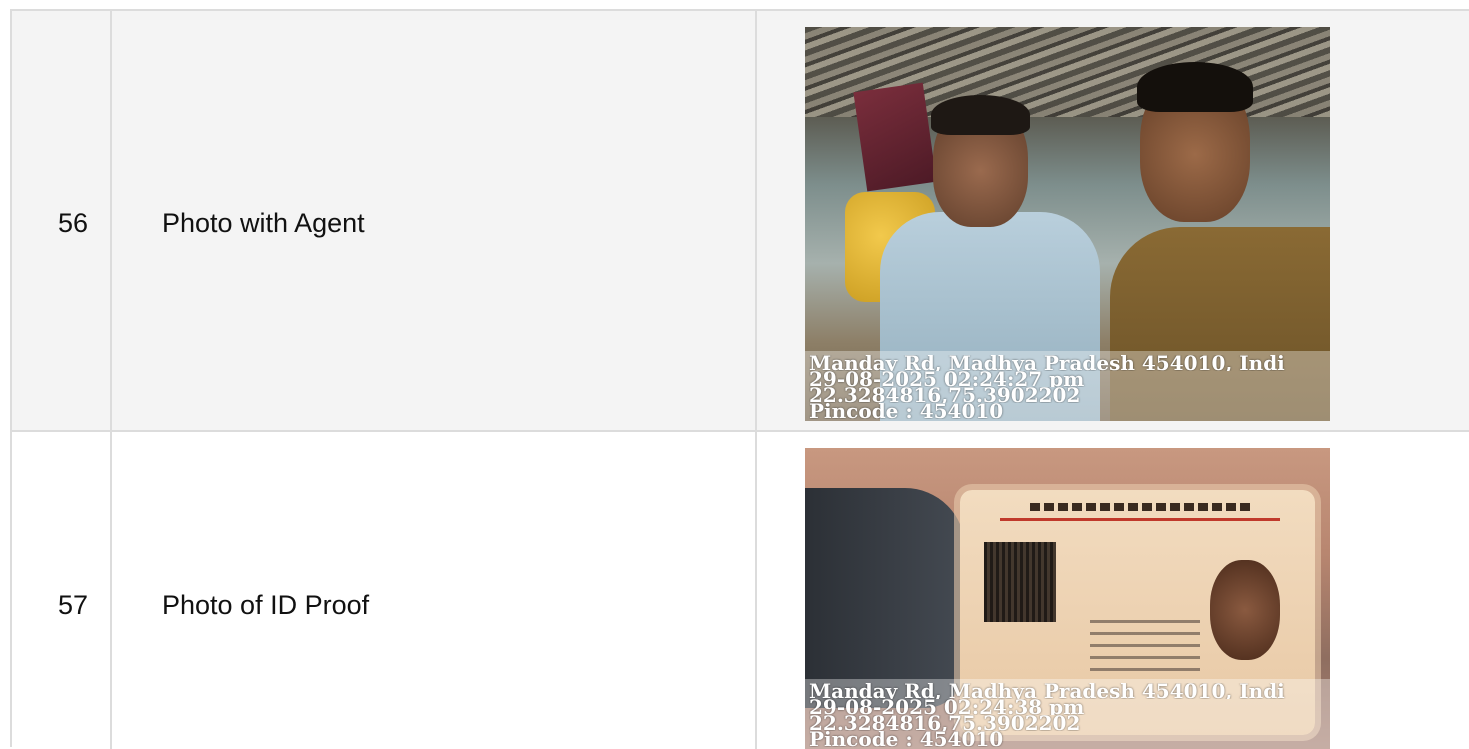  I want to click on id-card-portrait, so click(1245, 610).